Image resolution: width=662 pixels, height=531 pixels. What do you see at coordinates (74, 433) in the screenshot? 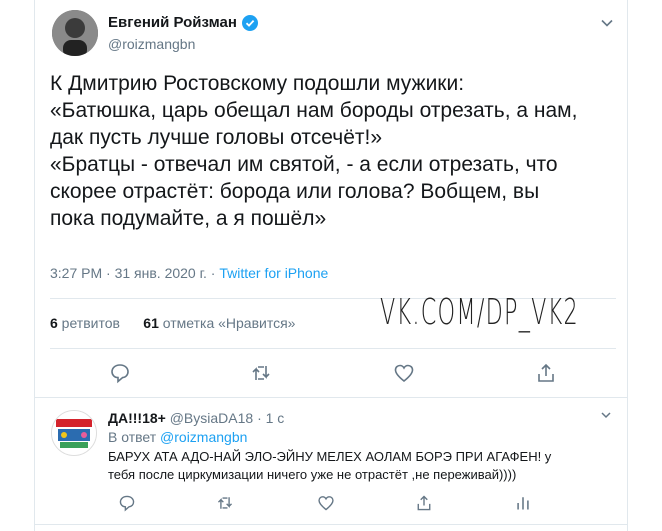
I see `reply-author-avatar` at bounding box center [74, 433].